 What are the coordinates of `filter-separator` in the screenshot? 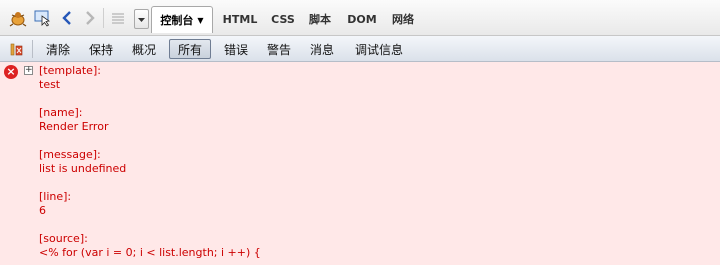 It's located at (32, 49).